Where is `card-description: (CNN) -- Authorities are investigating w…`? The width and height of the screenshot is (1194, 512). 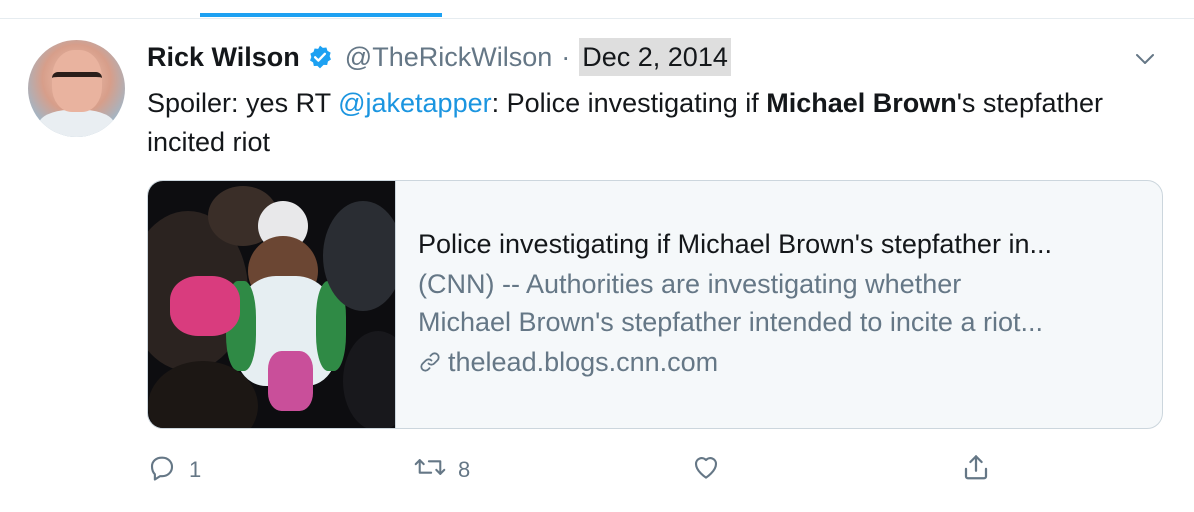
card-description: (CNN) -- Authorities are investigating w… is located at coordinates (783, 303).